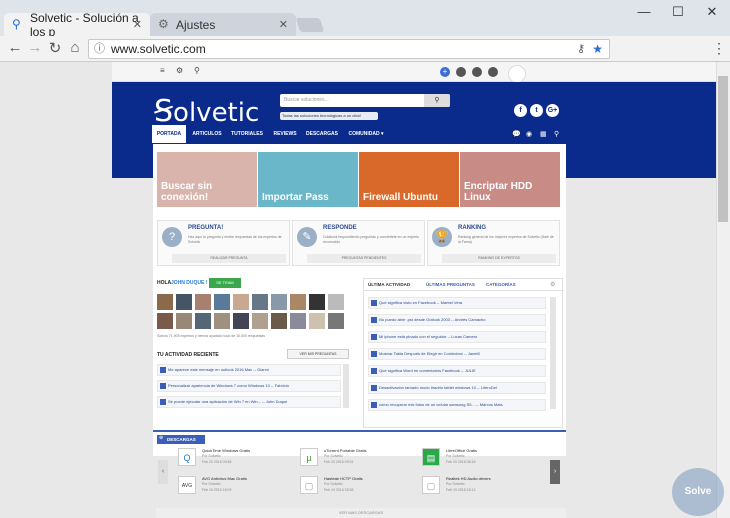 The height and width of the screenshot is (518, 730). What do you see at coordinates (461, 462) in the screenshot?
I see `download-date: Feb 20 2016 08:18` at bounding box center [461, 462].